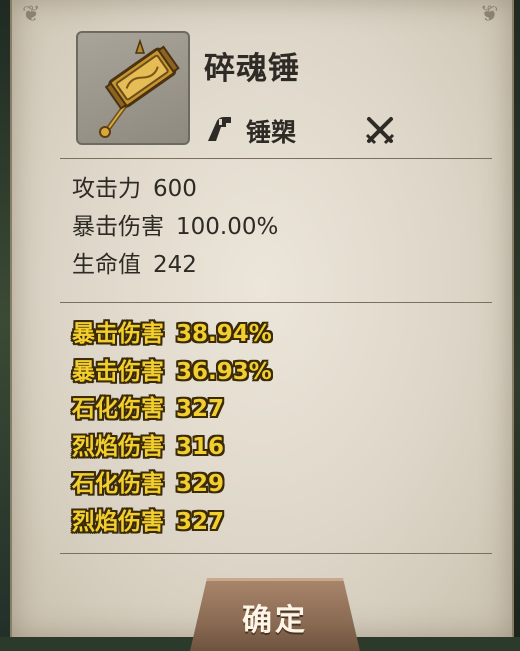 The height and width of the screenshot is (651, 520). I want to click on item-type-label: 锤槊, so click(271, 132).